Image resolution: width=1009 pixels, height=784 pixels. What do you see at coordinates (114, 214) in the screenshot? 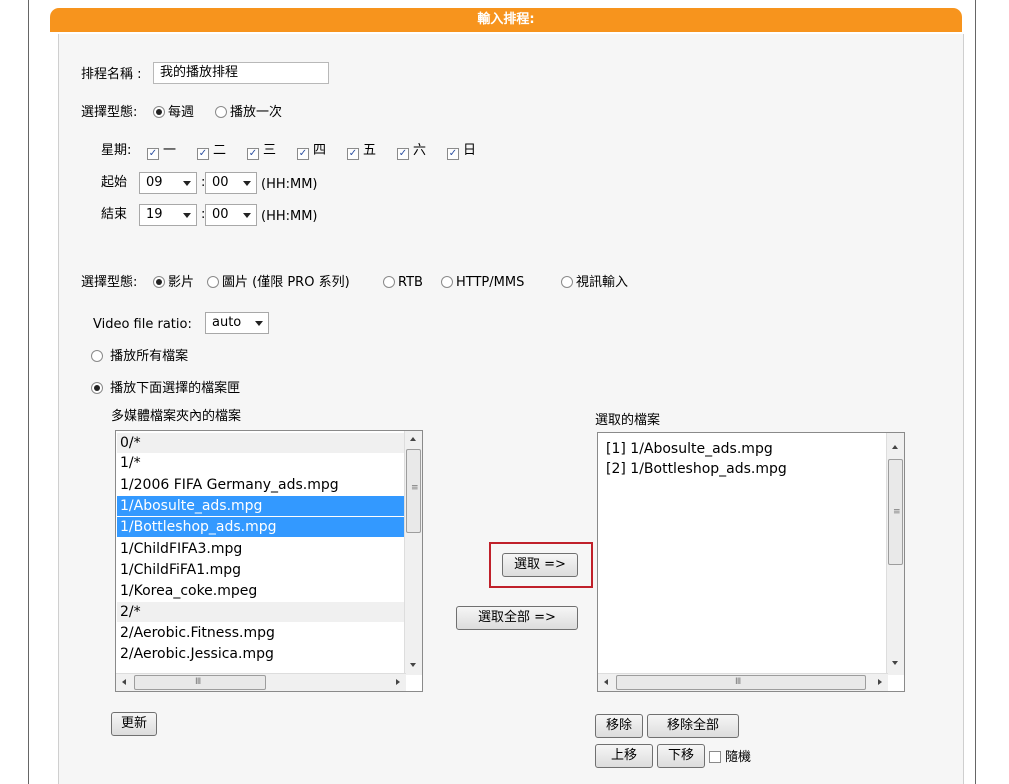
I see `end-label: 結束` at bounding box center [114, 214].